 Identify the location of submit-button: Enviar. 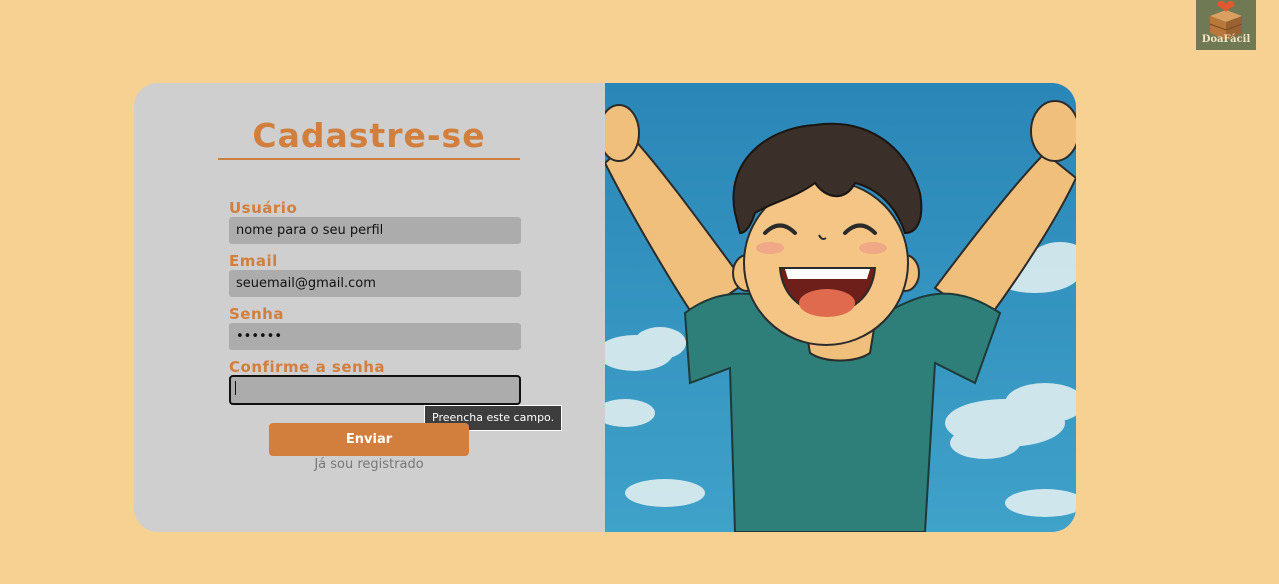
(369, 439).